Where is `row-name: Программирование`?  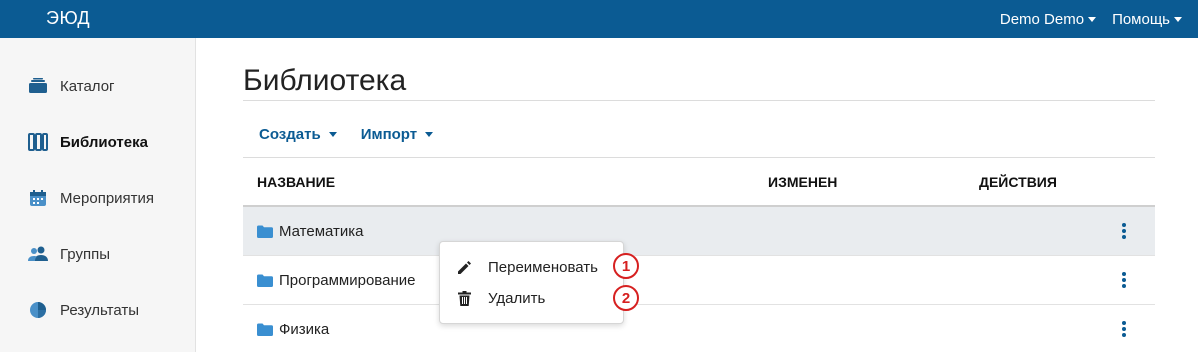
row-name: Программирование is located at coordinates (347, 280).